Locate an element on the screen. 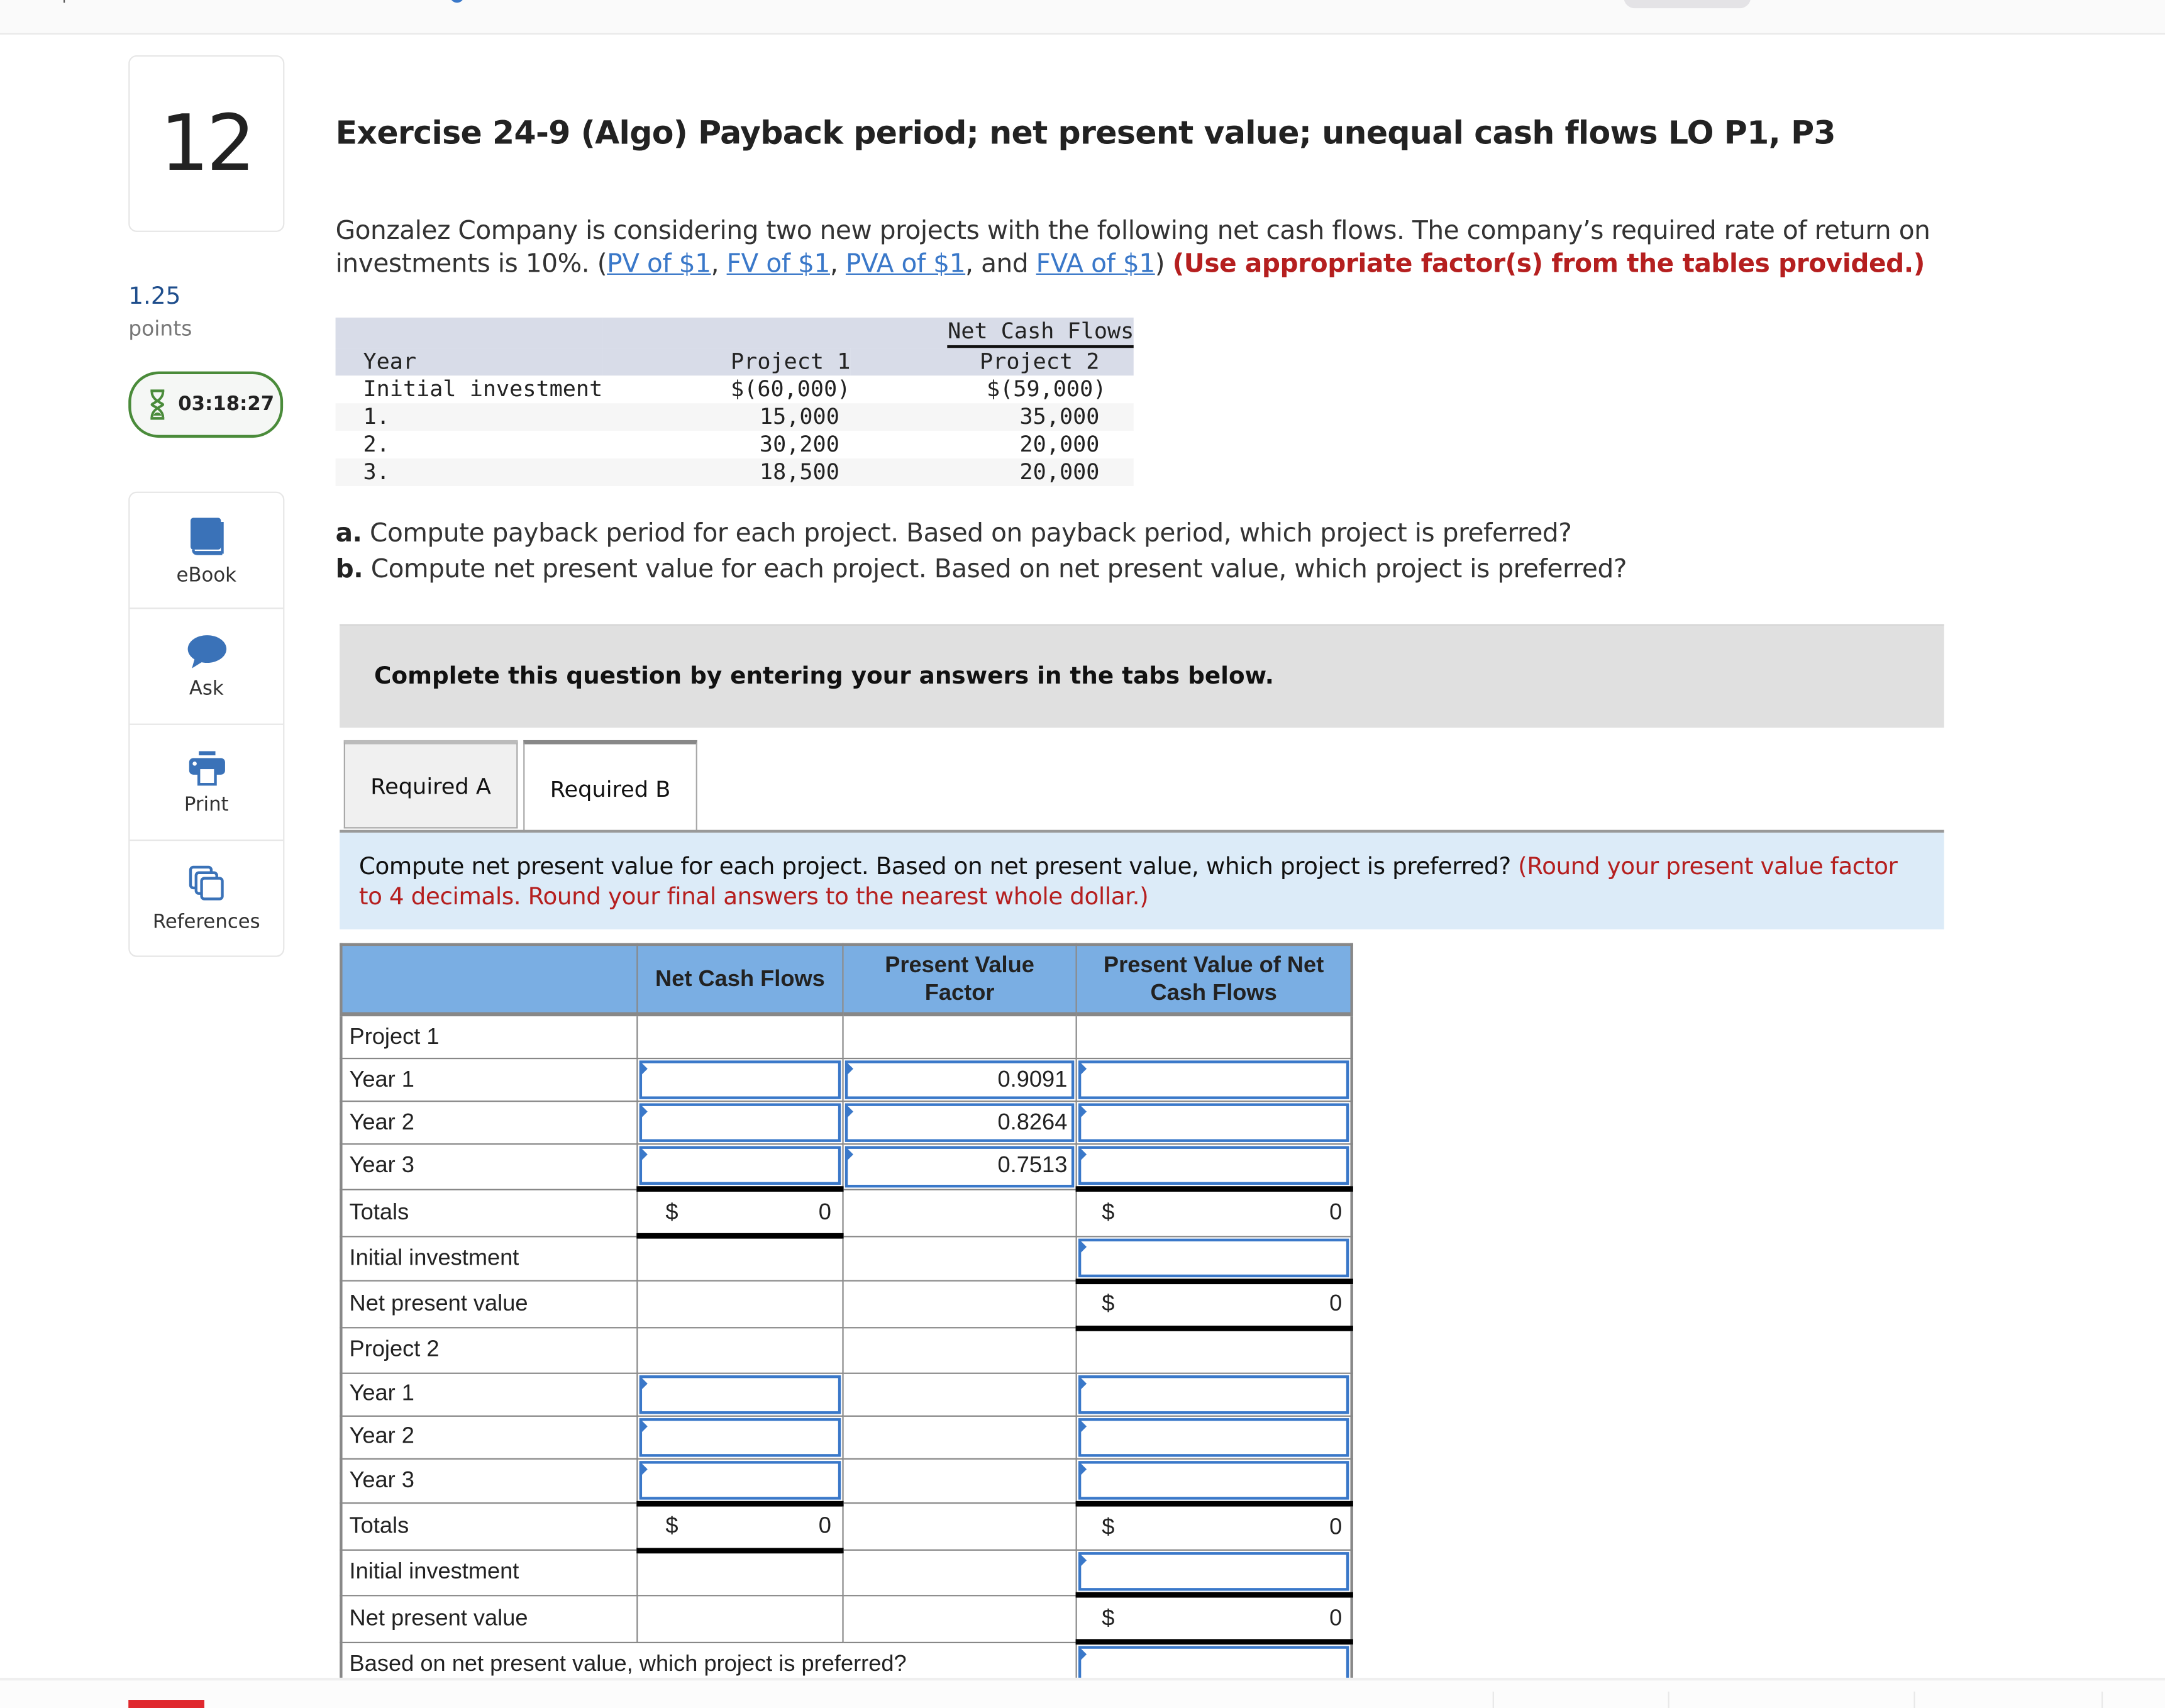 The width and height of the screenshot is (2165, 1708). row-label: 1. is located at coordinates (376, 416).